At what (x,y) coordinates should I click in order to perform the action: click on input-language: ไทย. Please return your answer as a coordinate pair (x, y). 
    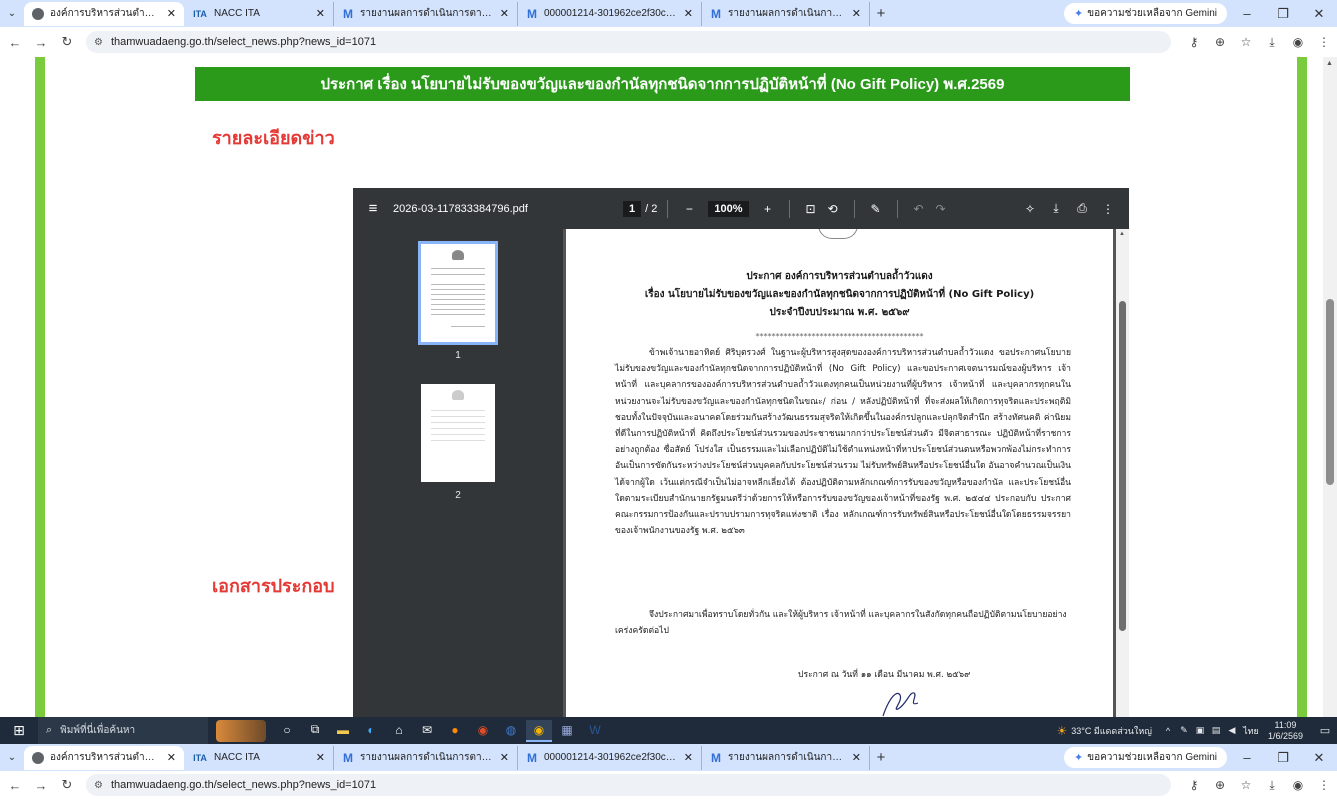
    Looking at the image, I should click on (1251, 731).